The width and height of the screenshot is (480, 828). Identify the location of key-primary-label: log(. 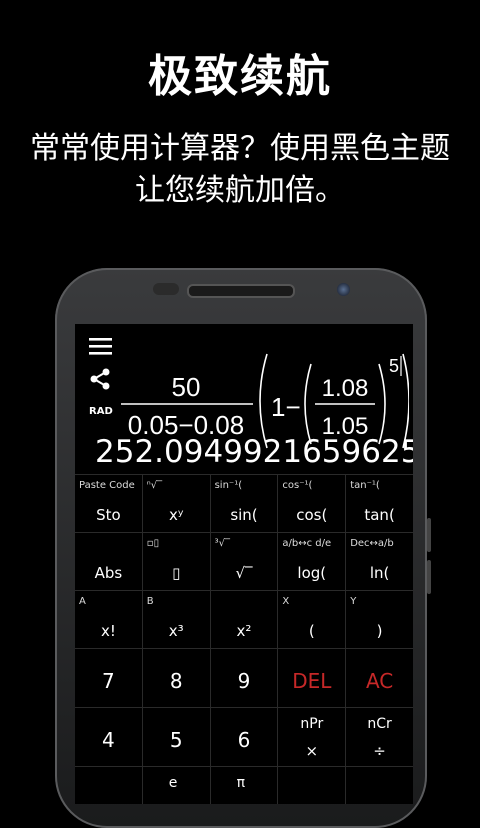
(312, 573).